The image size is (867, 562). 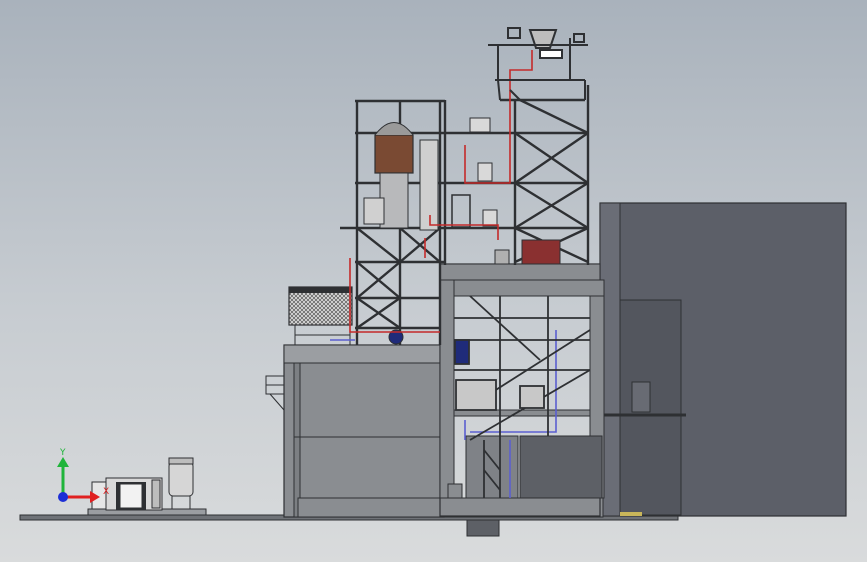 What do you see at coordinates (275, 393) in the screenshot?
I see `left-stair` at bounding box center [275, 393].